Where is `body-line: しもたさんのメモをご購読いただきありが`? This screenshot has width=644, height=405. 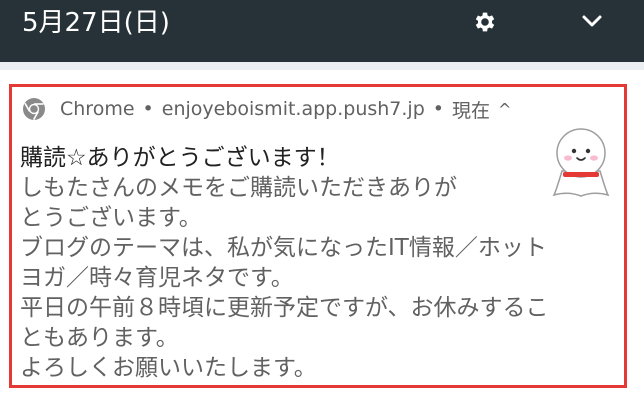
body-line: しもたさんのメモをご購読いただきありが is located at coordinates (238, 188).